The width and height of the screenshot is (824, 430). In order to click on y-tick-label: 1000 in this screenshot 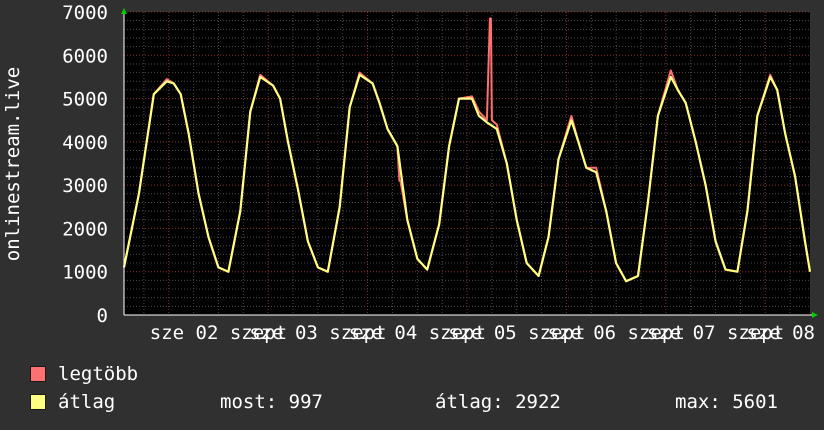, I will do `click(85, 273)`.